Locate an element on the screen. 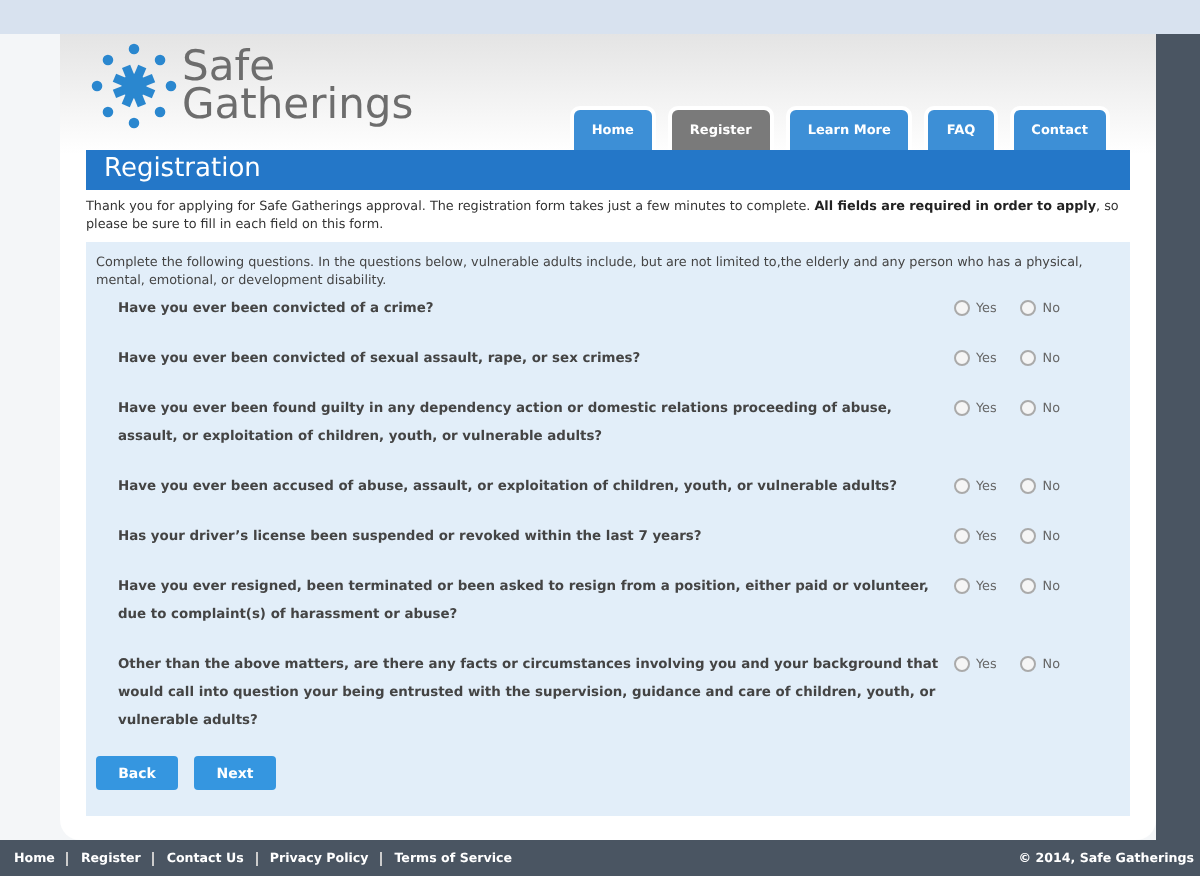 Image resolution: width=1200 pixels, height=876 pixels. logo-text: Safe Gatherings is located at coordinates (298, 86).